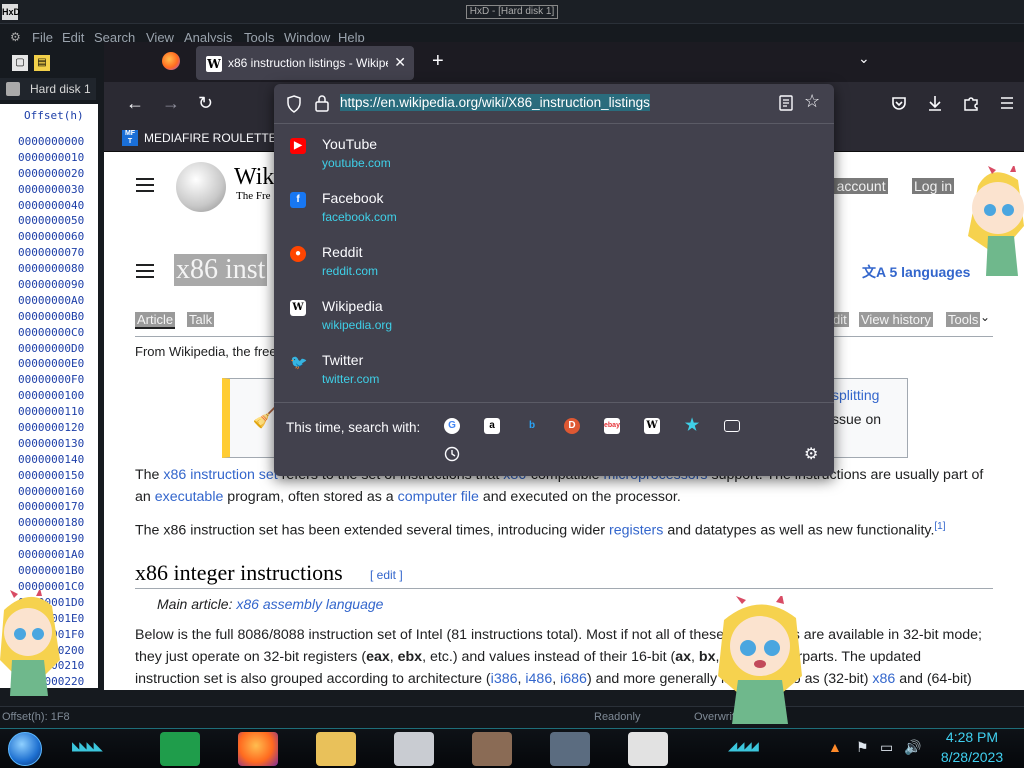  I want to click on suggestion-reddit: ● Reddit reddit.com, so click(554, 265).